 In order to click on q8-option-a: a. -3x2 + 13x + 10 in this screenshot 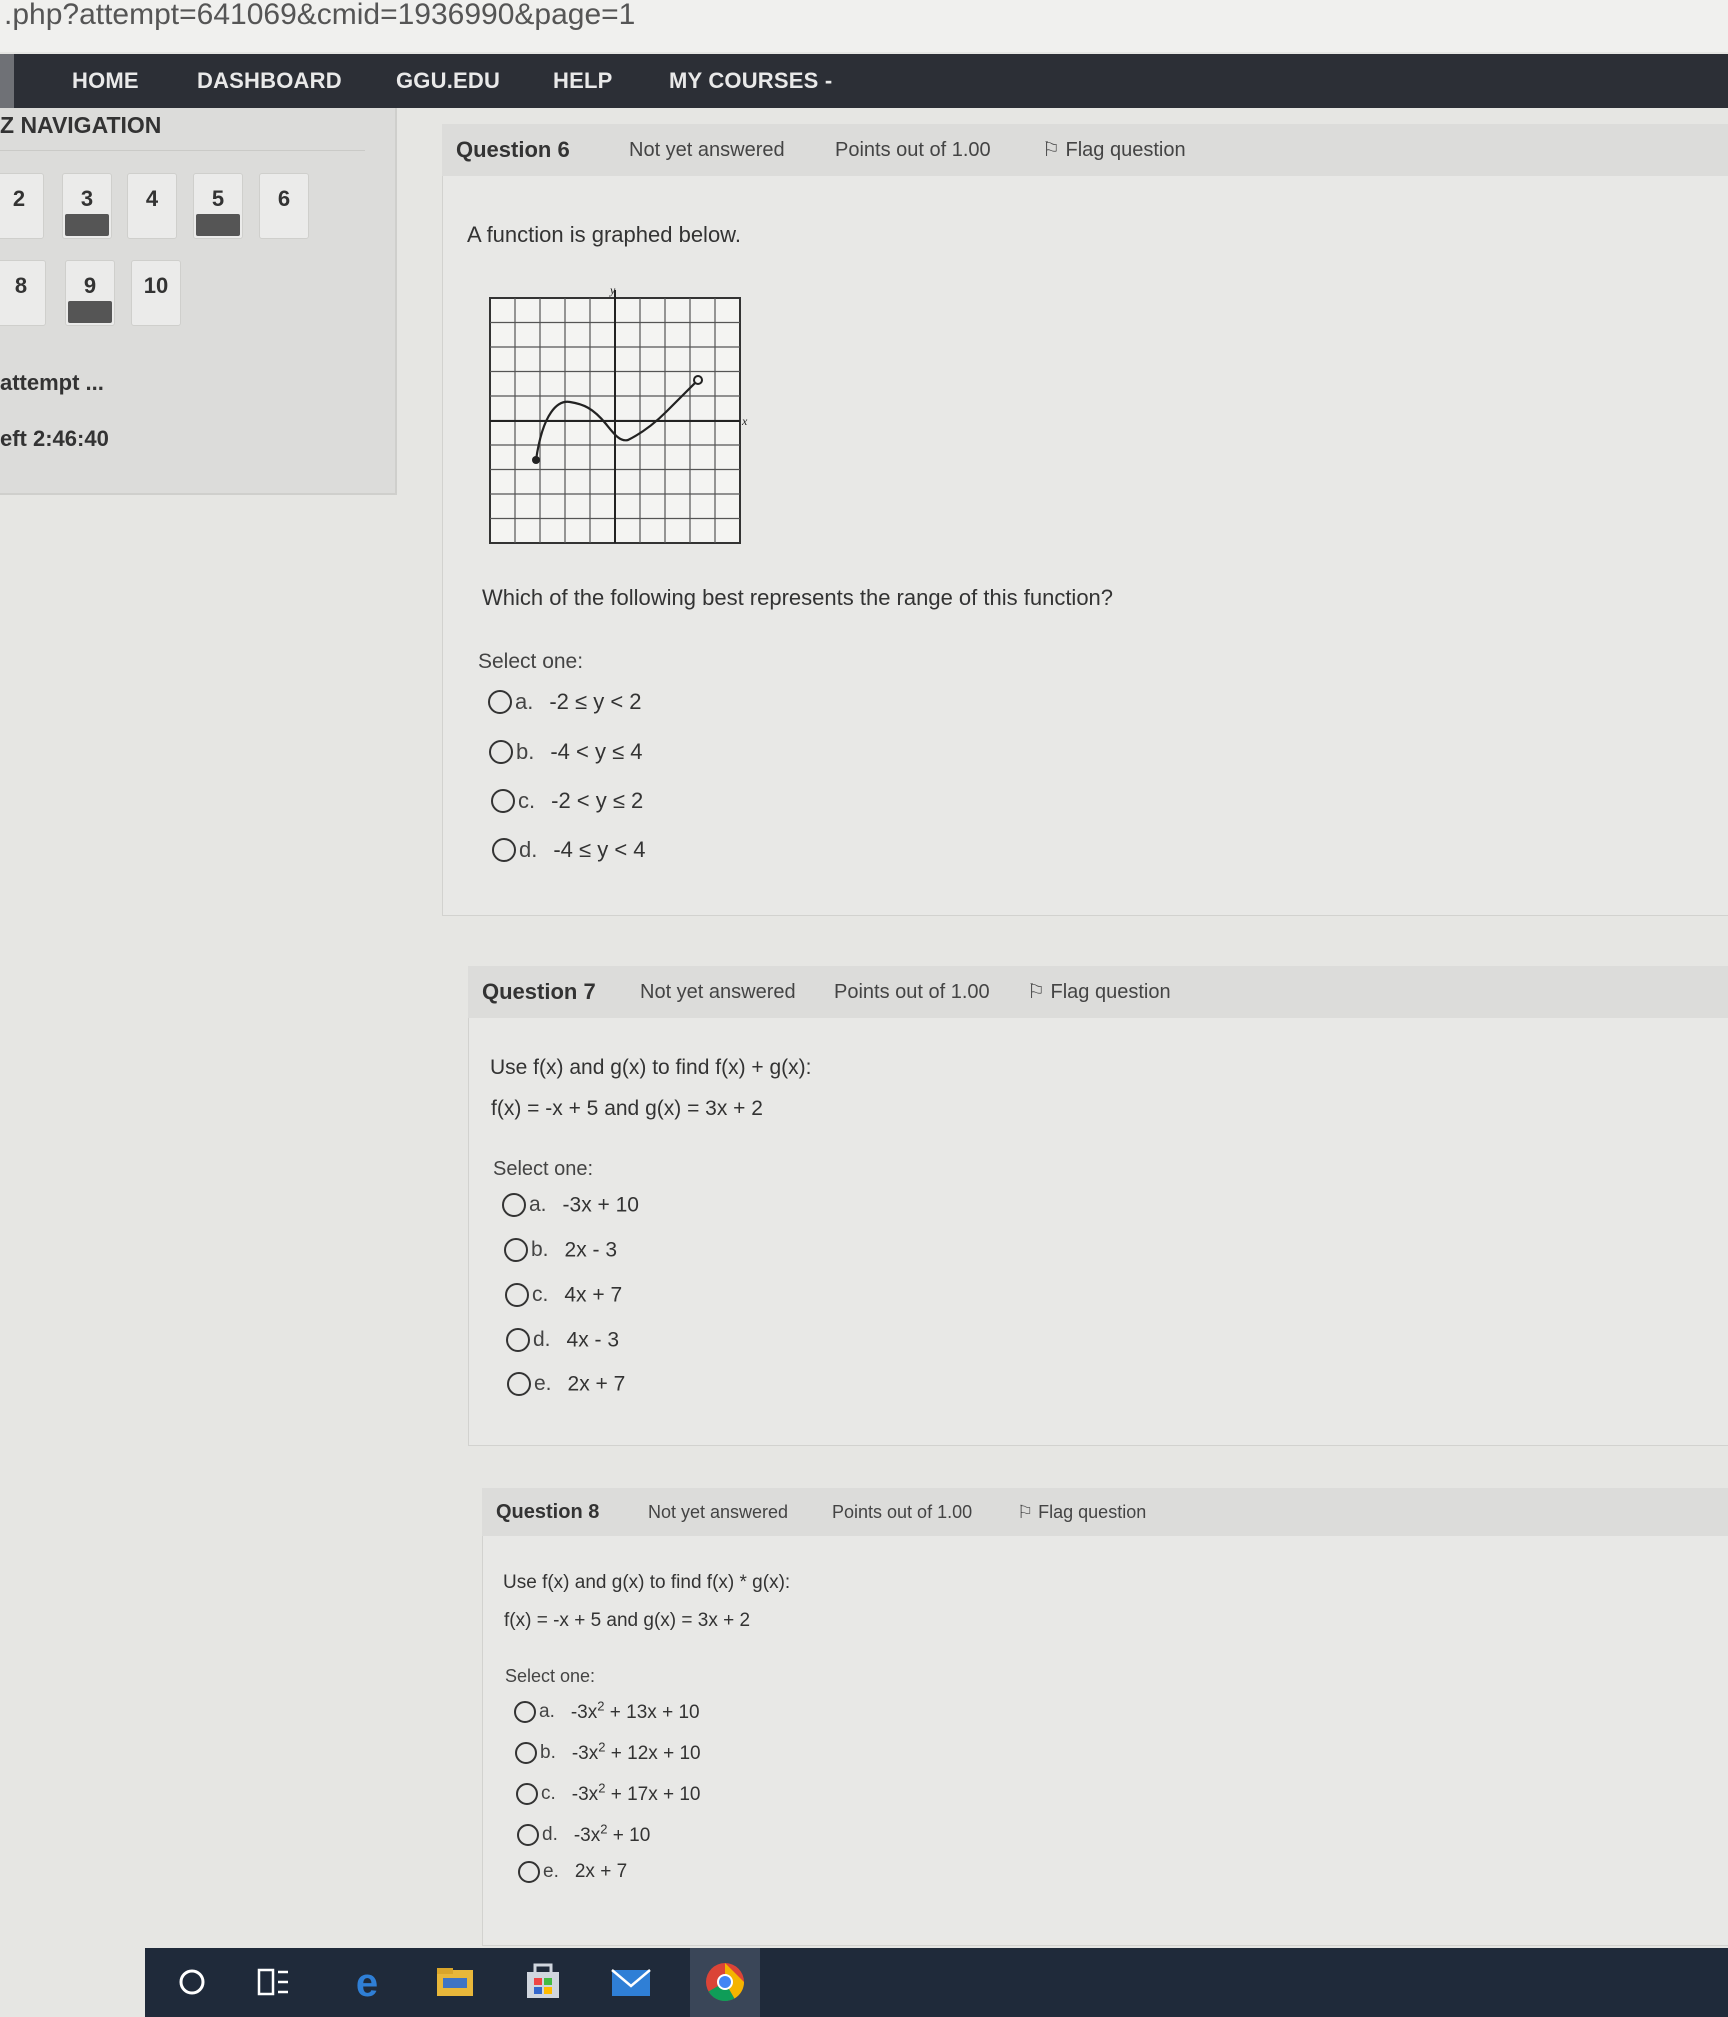, I will do `click(607, 1711)`.